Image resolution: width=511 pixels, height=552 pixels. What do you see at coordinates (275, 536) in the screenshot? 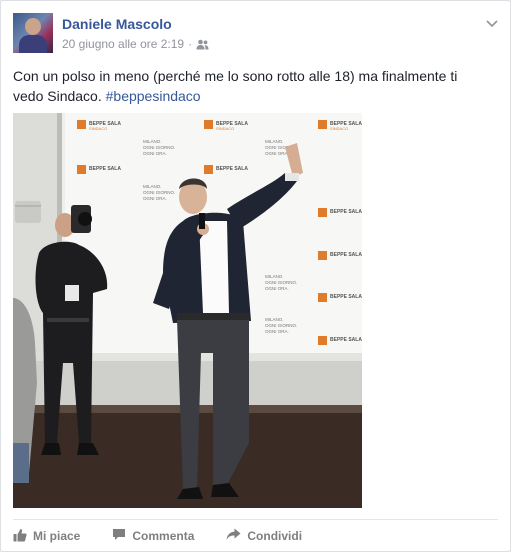
I see `share-label: Condividi` at bounding box center [275, 536].